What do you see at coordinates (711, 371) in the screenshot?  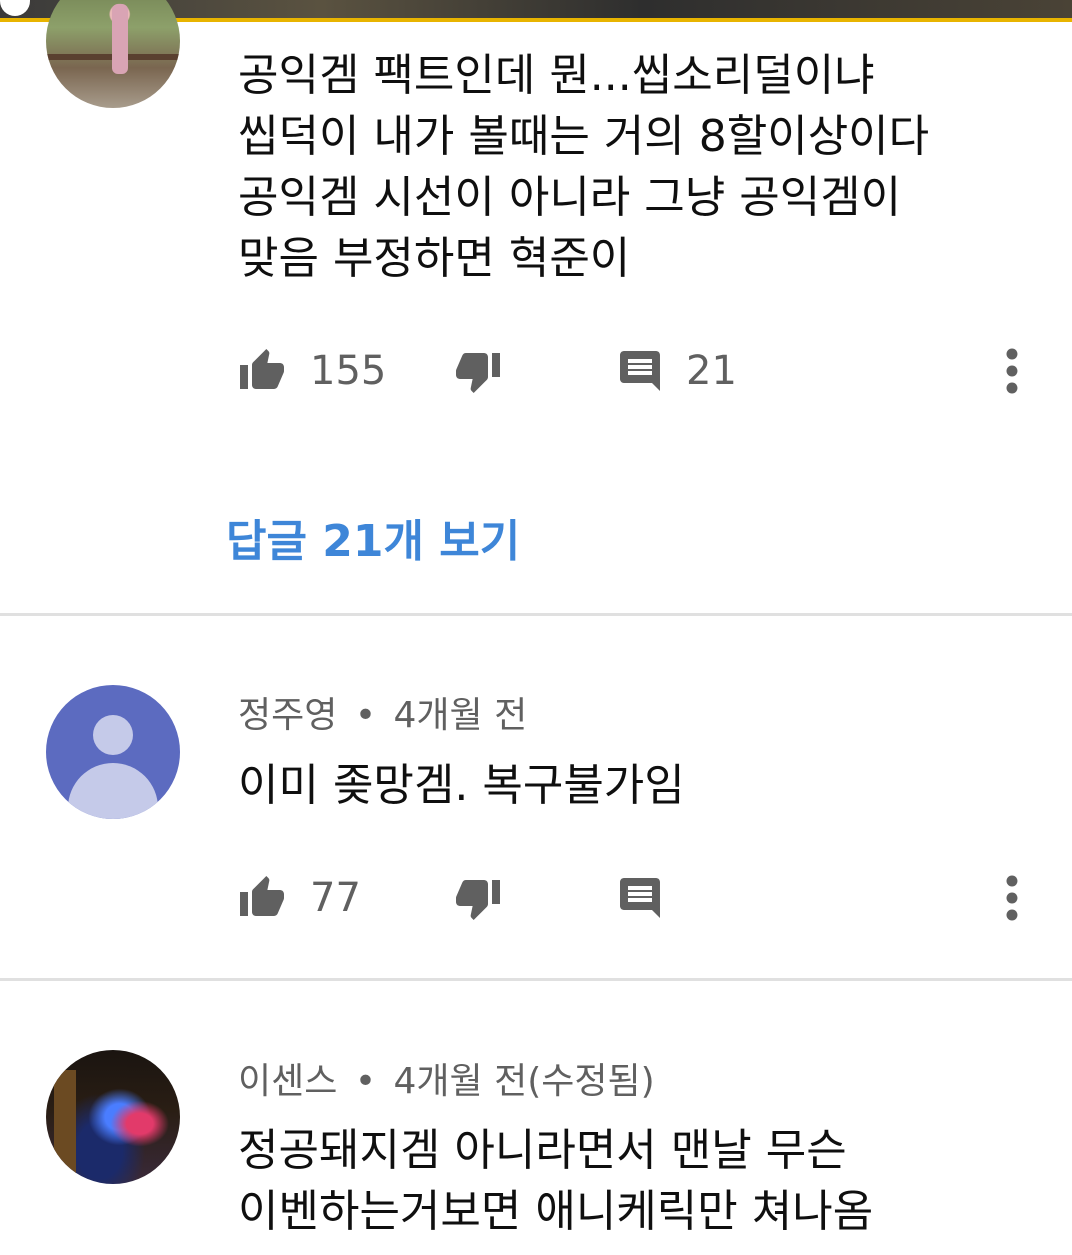 I see `reply-count: 21` at bounding box center [711, 371].